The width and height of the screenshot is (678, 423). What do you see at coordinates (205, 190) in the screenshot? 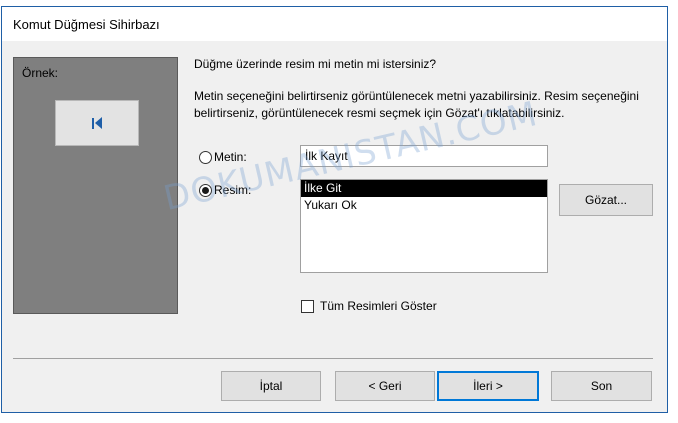
I see `radio-image-circle` at bounding box center [205, 190].